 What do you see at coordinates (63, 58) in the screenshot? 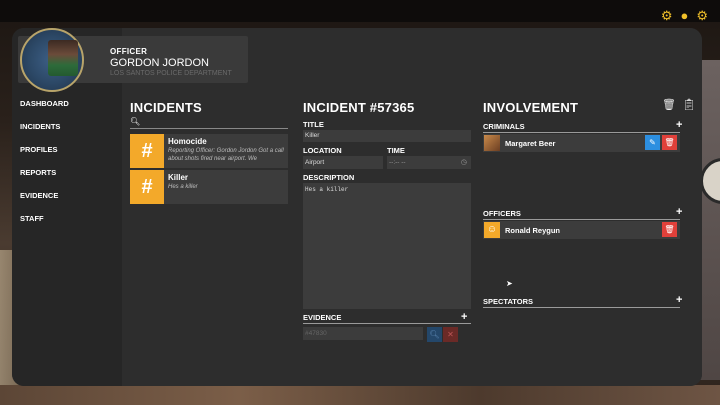
I see `avatar-image` at bounding box center [63, 58].